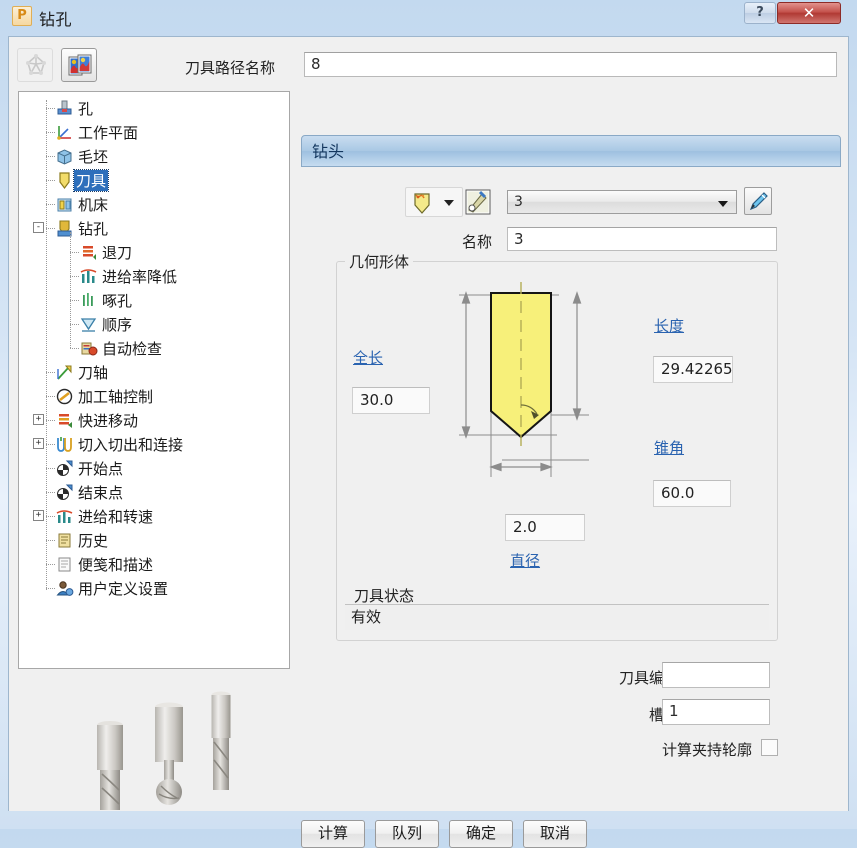 The width and height of the screenshot is (857, 848). I want to click on tree-item-17: 进给和转速, so click(104, 516).